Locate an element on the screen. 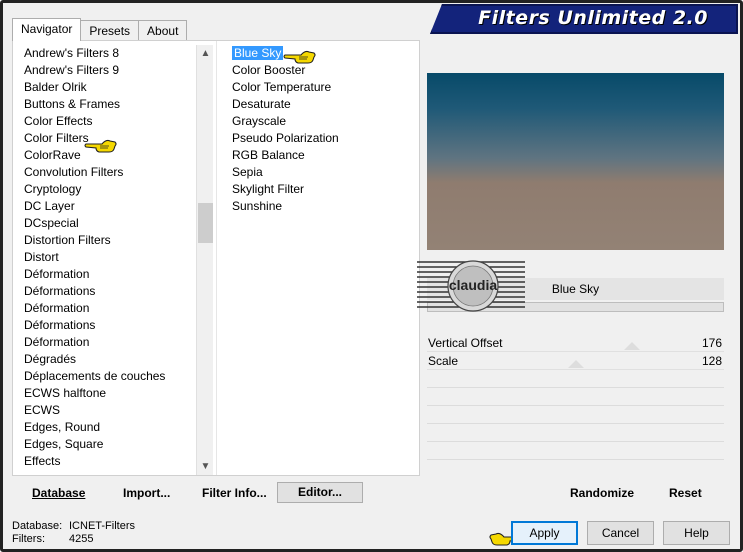 The height and width of the screenshot is (552, 743). category-item: Effects is located at coordinates (104, 461).